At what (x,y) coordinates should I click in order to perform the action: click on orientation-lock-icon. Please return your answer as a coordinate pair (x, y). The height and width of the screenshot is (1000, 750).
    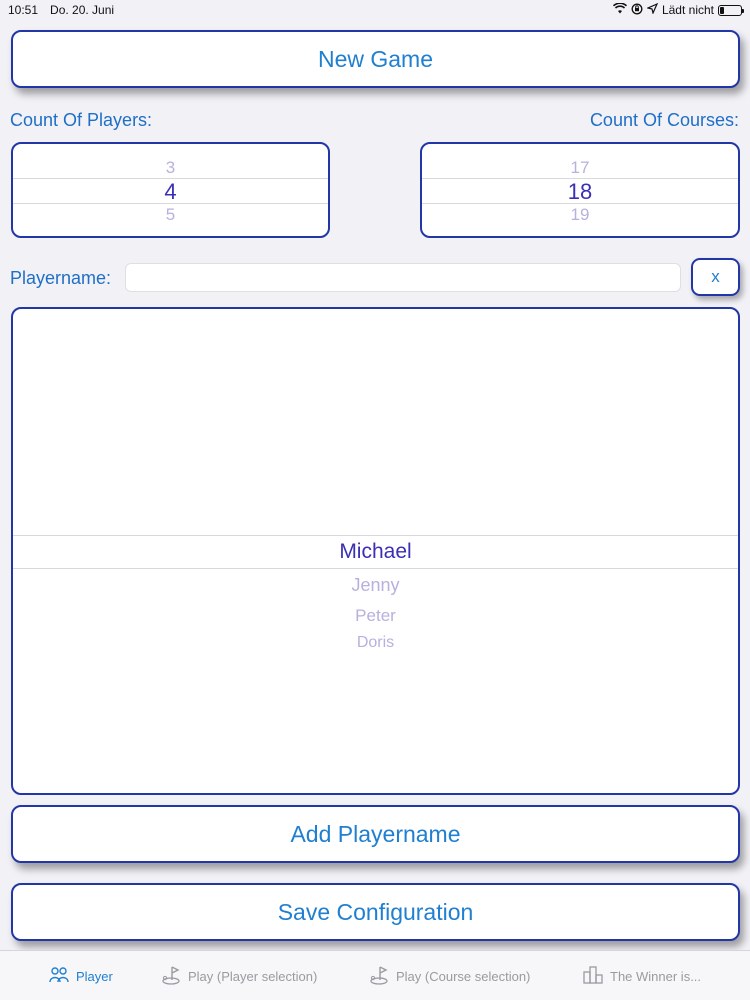
    Looking at the image, I should click on (637, 10).